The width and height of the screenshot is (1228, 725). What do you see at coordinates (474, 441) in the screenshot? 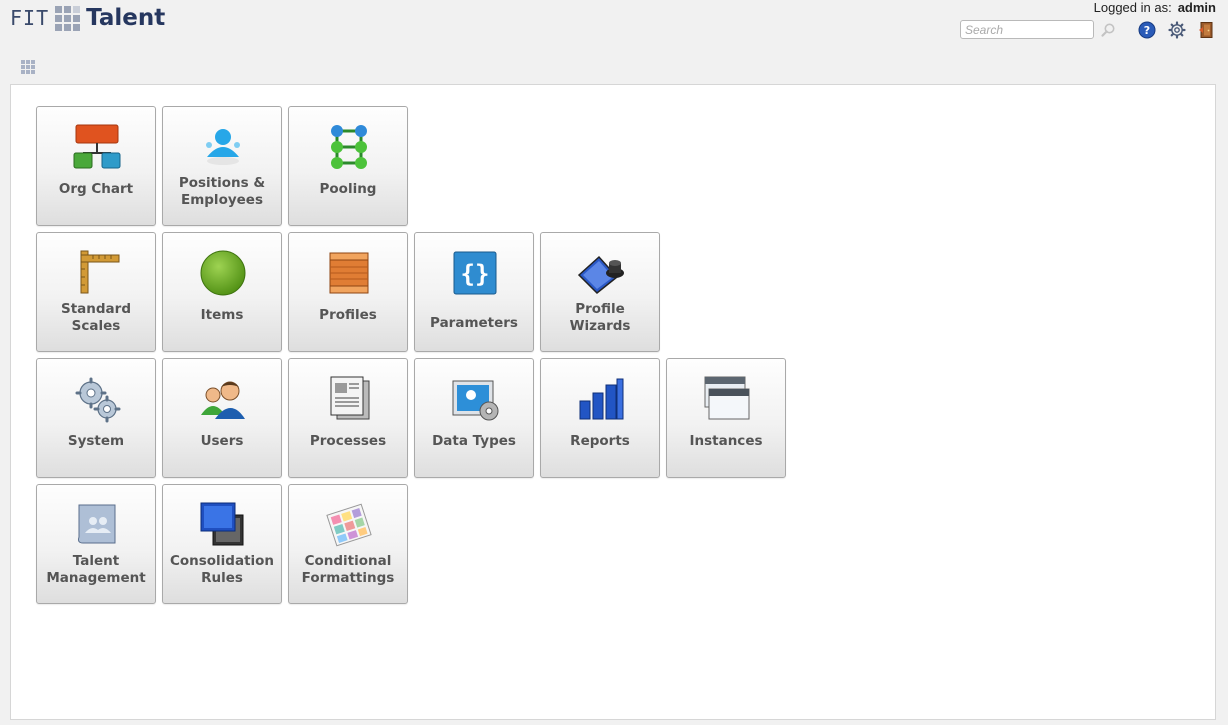
I see `tile-label: Data Types` at bounding box center [474, 441].